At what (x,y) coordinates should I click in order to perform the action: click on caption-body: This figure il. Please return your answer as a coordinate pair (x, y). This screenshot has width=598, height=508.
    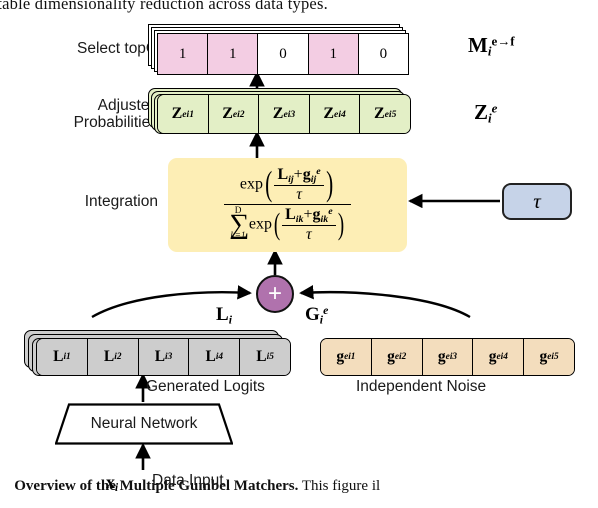
    Looking at the image, I should click on (341, 486).